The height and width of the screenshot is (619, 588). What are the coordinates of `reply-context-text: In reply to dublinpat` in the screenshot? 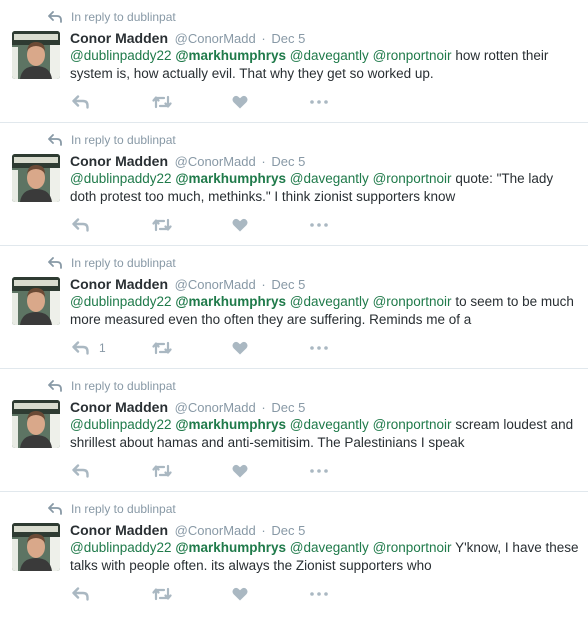 It's located at (123, 263).